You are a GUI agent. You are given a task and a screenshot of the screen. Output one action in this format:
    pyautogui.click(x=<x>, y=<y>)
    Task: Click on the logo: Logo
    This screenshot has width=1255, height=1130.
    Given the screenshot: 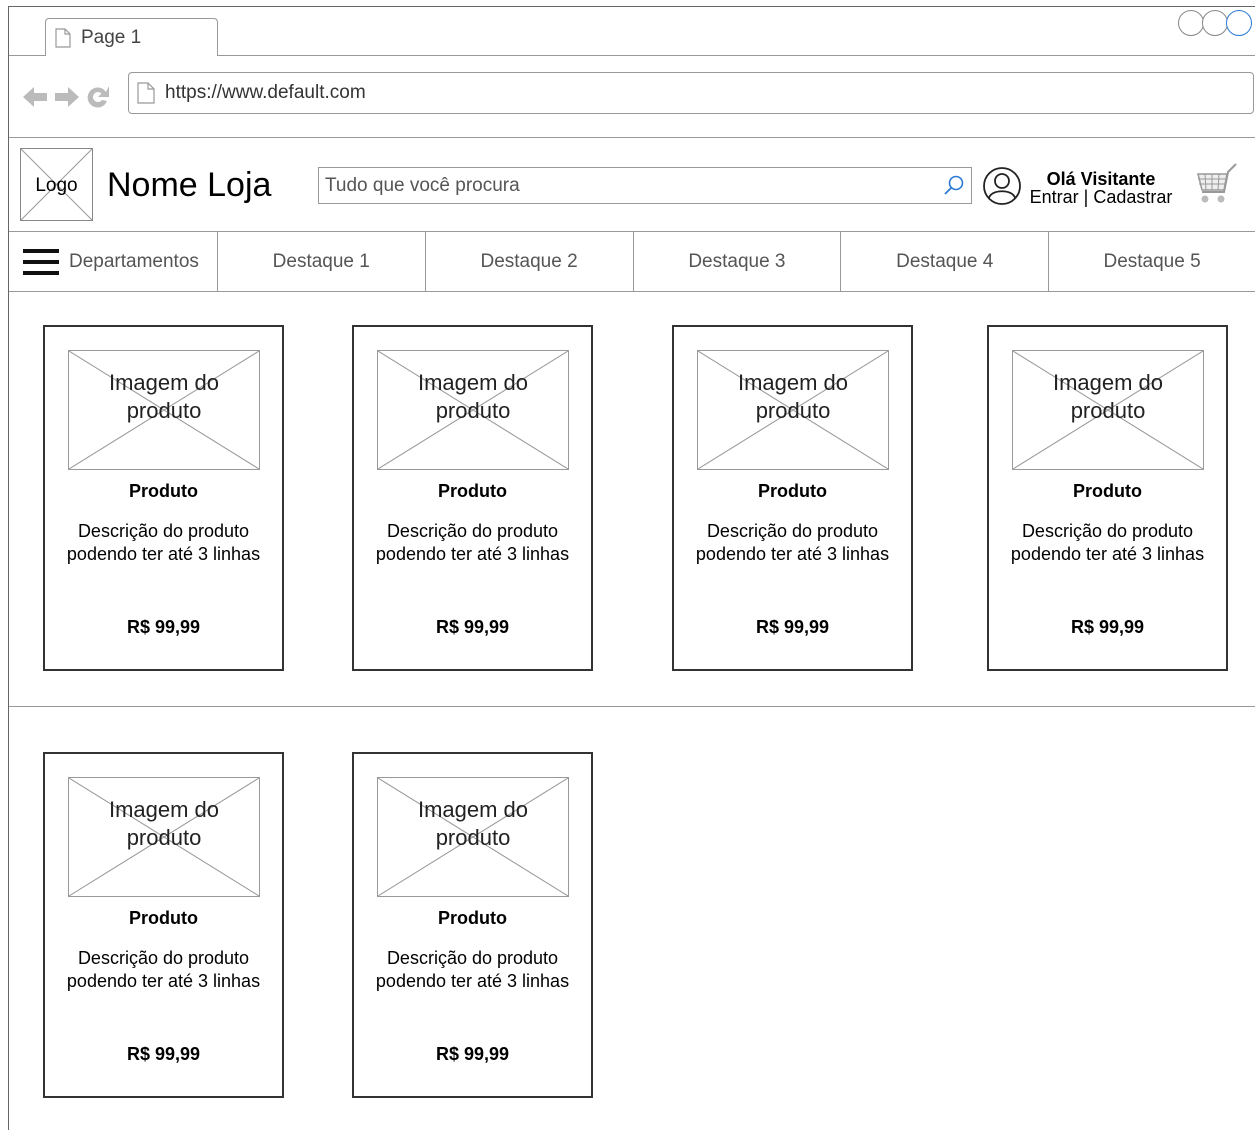 What is the action you would take?
    pyautogui.click(x=56, y=184)
    